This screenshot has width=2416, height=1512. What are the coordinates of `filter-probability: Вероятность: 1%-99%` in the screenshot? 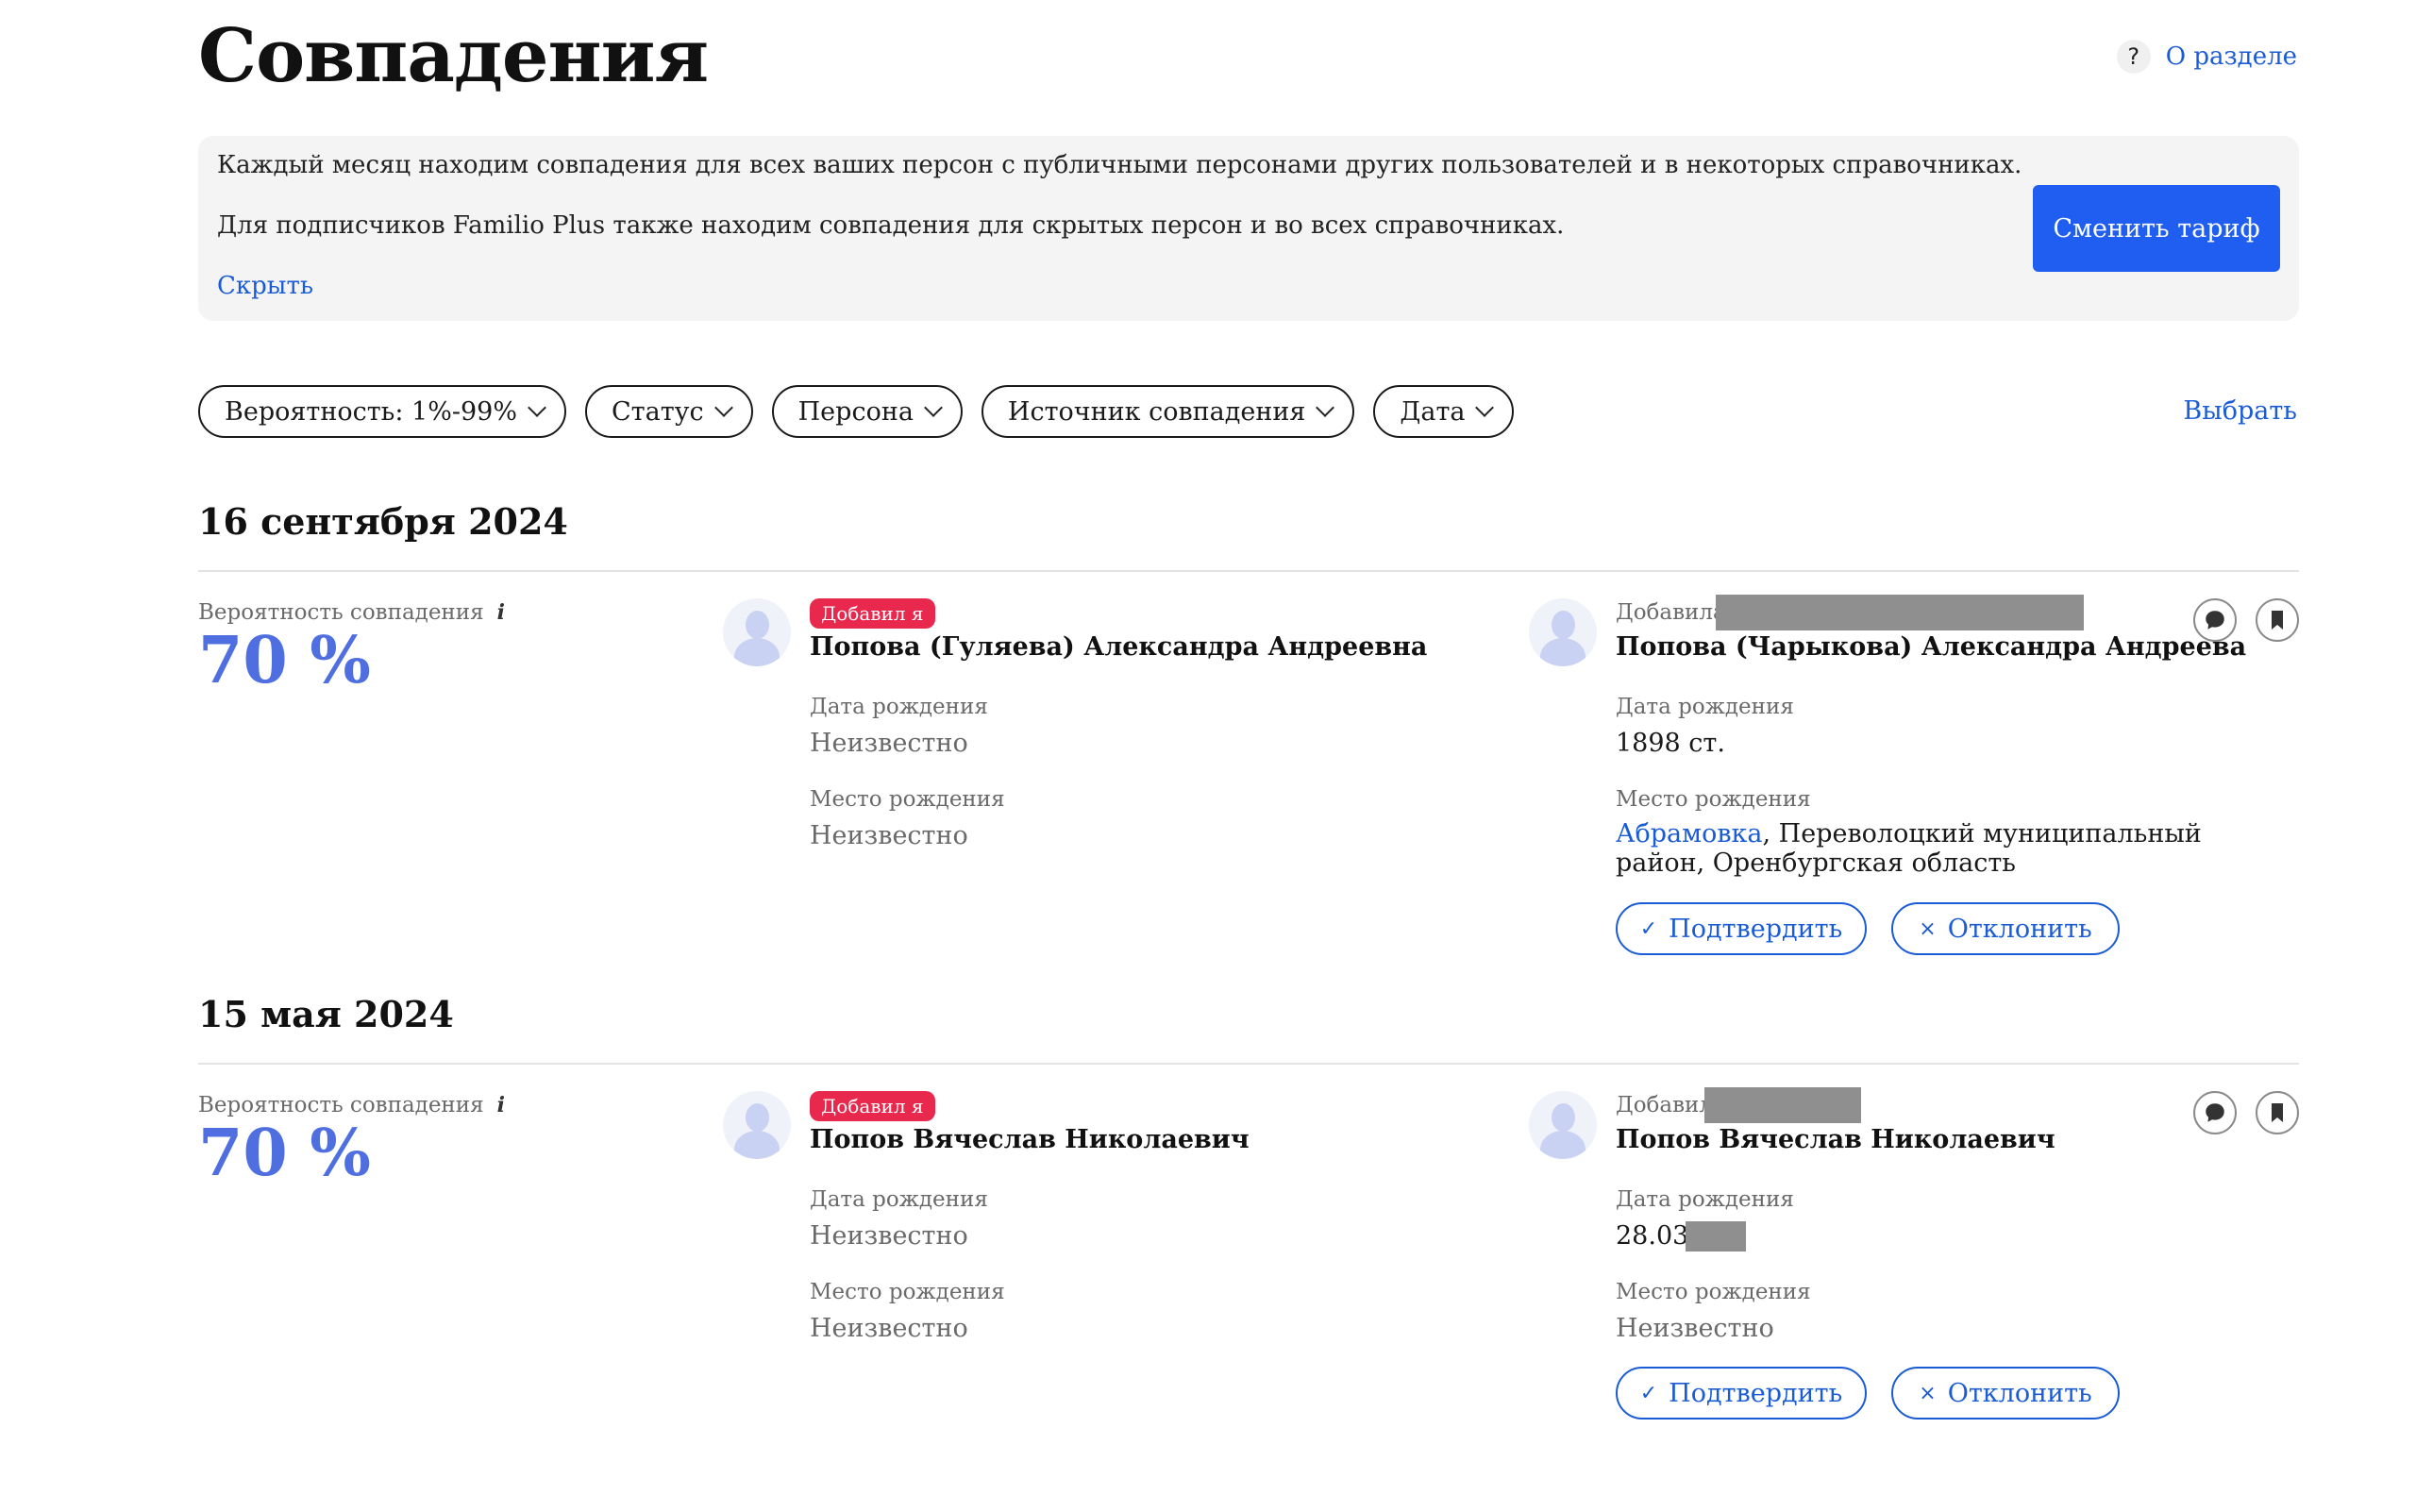 It's located at (382, 411).